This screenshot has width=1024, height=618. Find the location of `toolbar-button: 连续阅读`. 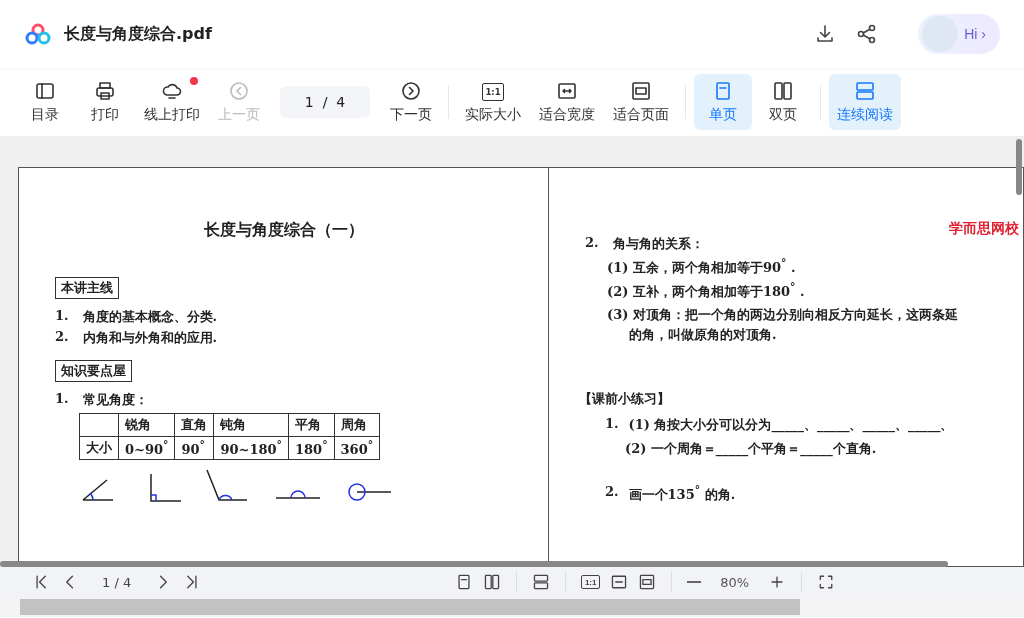

toolbar-button: 连续阅读 is located at coordinates (865, 102).